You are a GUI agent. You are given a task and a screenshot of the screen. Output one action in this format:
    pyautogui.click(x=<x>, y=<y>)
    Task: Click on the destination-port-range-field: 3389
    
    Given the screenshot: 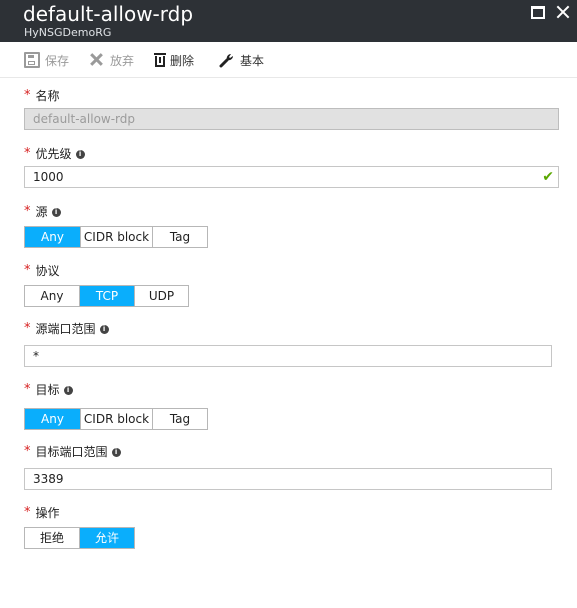 What is the action you would take?
    pyautogui.click(x=288, y=479)
    